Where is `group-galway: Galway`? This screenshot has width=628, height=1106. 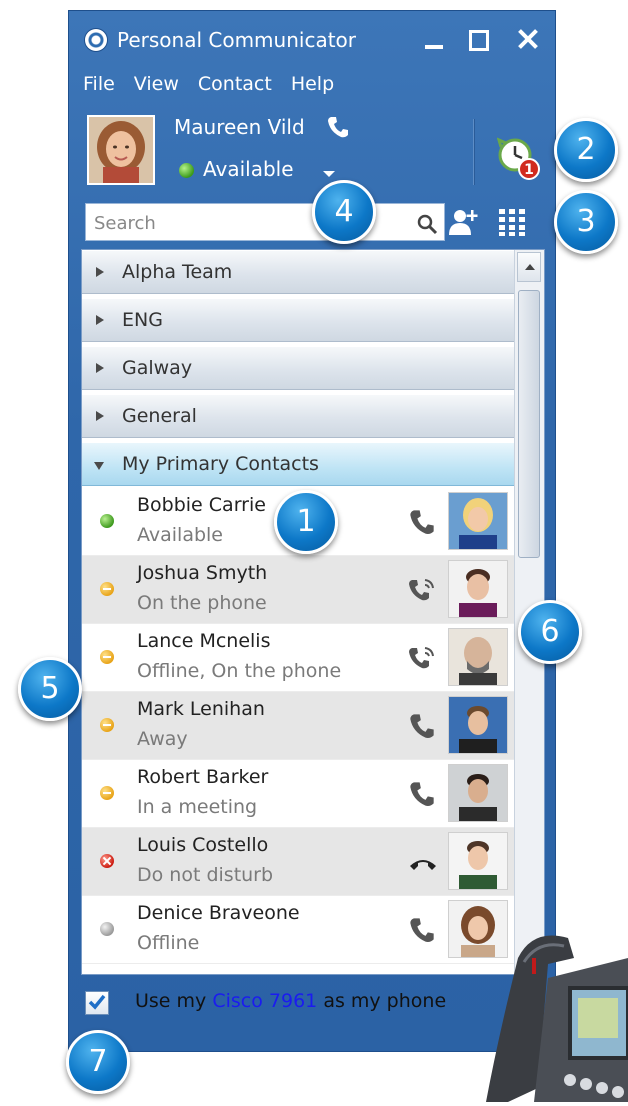 group-galway: Galway is located at coordinates (298, 368).